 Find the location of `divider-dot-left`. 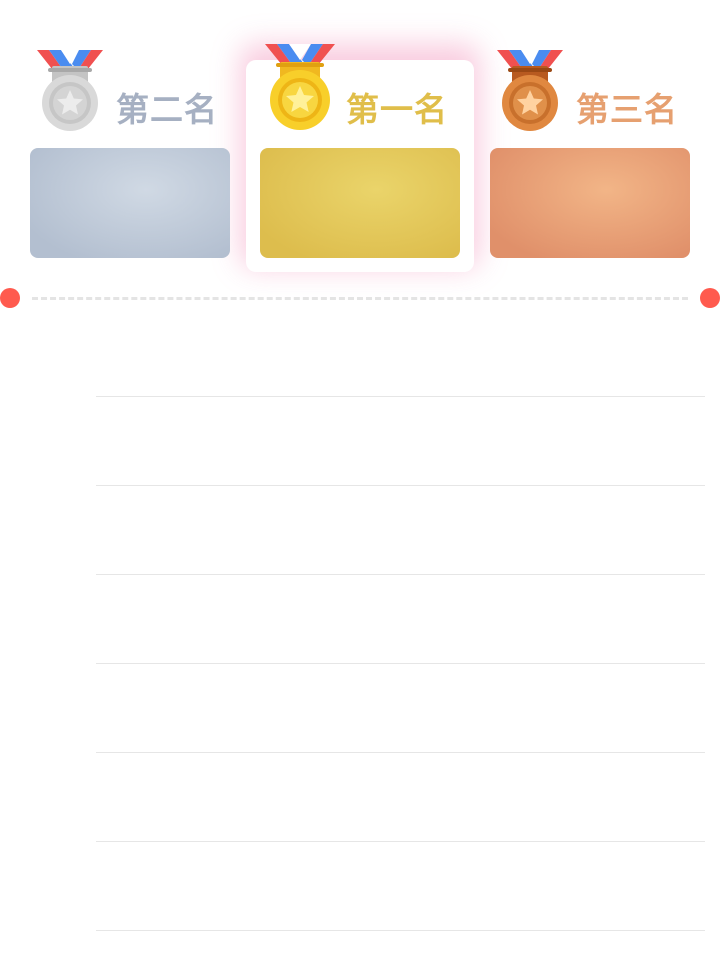

divider-dot-left is located at coordinates (10, 298).